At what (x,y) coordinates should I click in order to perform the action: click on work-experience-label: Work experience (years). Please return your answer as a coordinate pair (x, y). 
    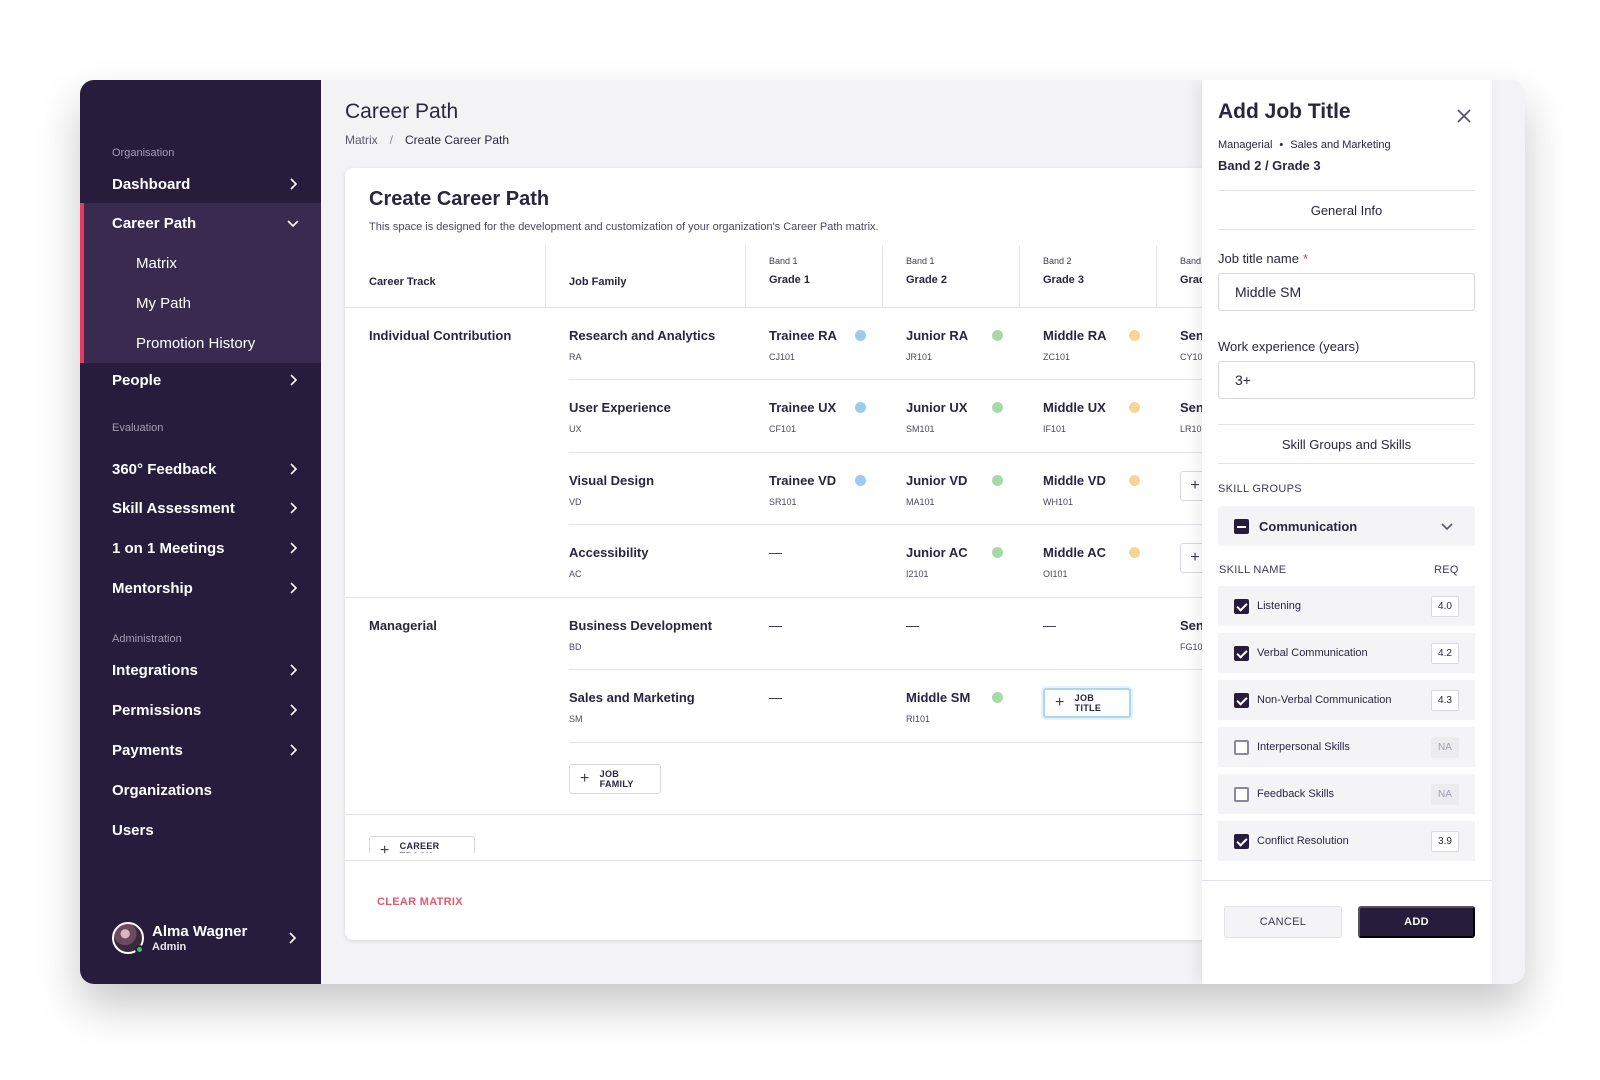
    Looking at the image, I should click on (1289, 346).